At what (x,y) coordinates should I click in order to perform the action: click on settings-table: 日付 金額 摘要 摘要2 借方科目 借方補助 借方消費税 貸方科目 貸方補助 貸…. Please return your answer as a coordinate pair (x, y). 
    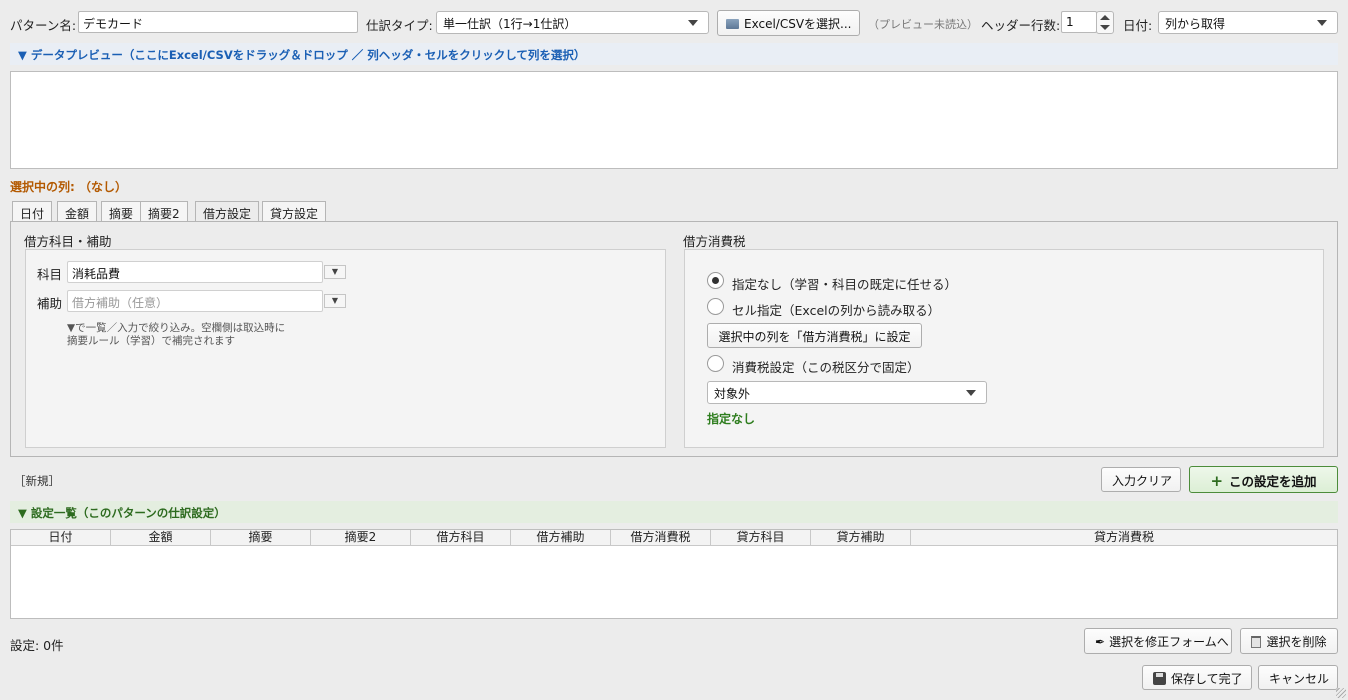
    Looking at the image, I should click on (674, 574).